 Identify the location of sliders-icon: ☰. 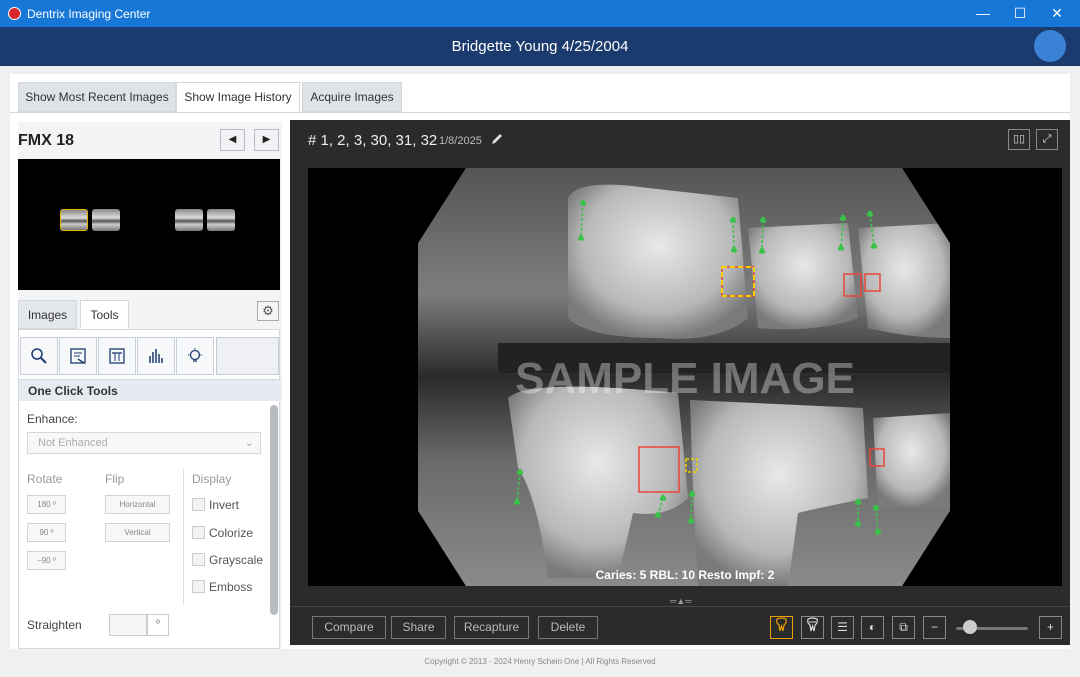
(842, 627).